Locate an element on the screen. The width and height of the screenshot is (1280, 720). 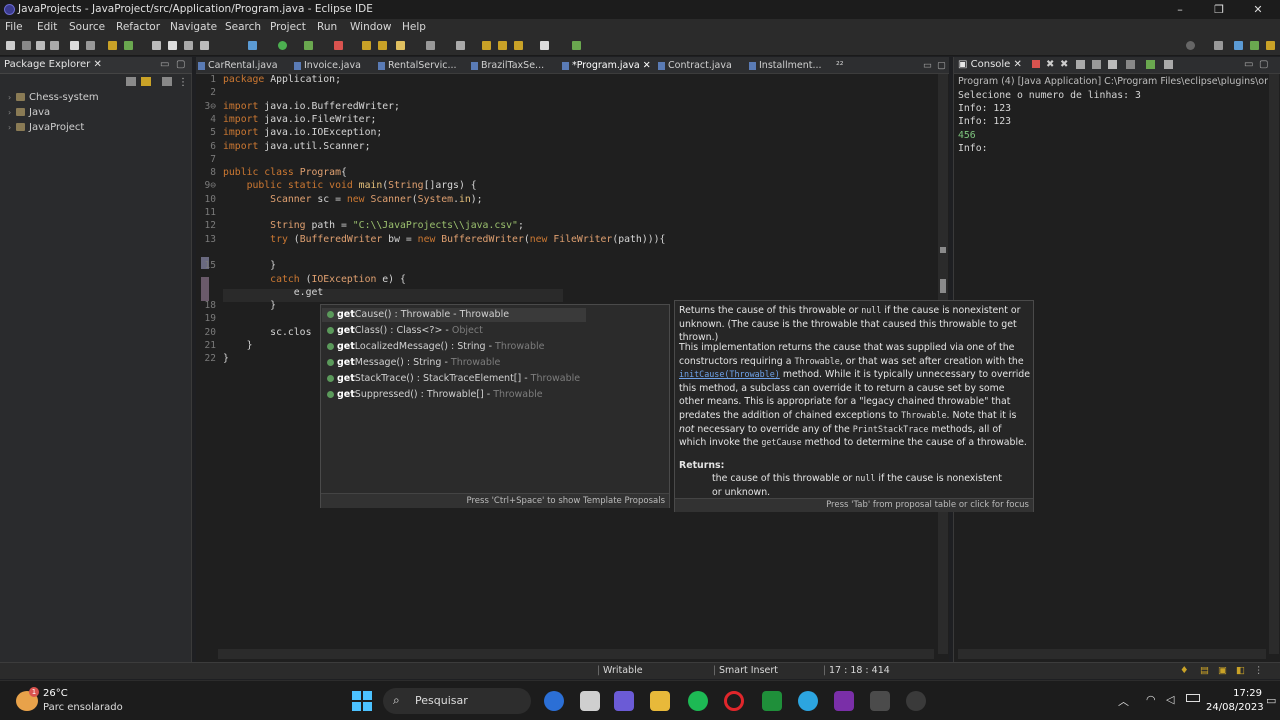
open-console-icon is located at coordinates (1168, 64).